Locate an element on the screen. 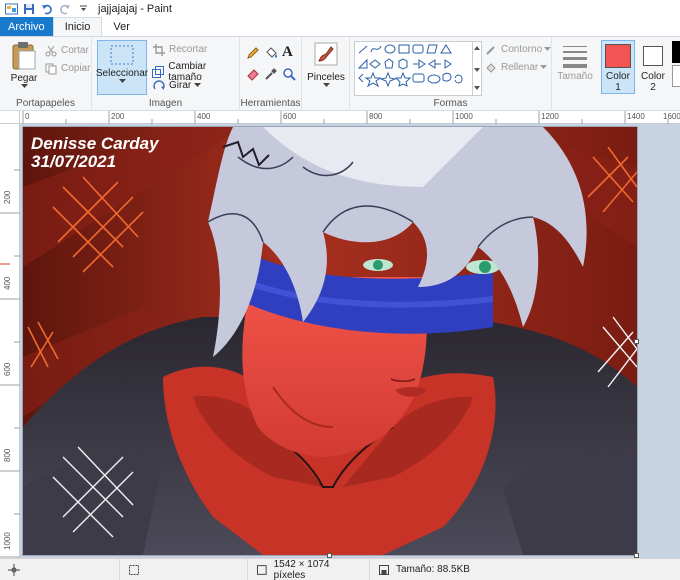  size-button: Tamaño is located at coordinates (575, 62).